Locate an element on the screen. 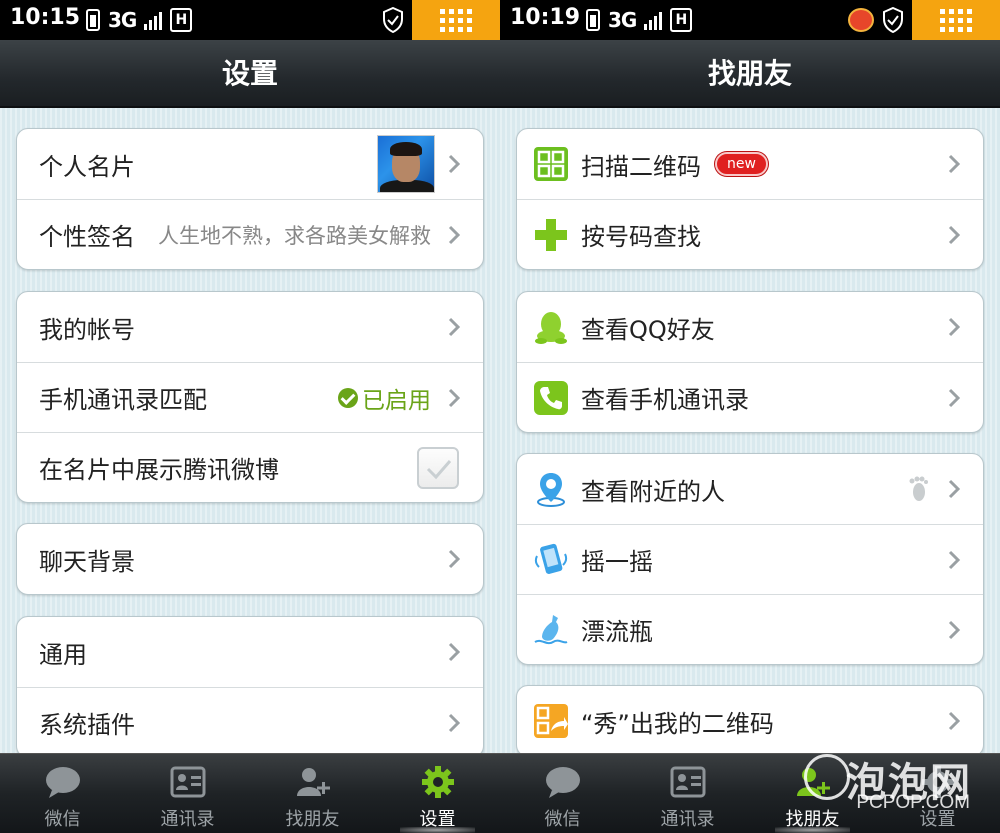  page-title: 设置 is located at coordinates (249, 73).